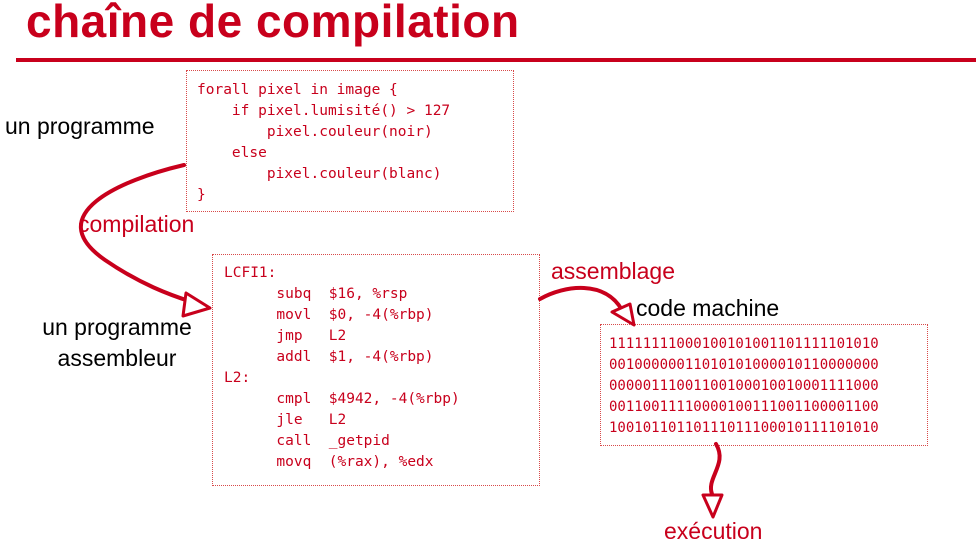 This screenshot has height=549, width=979. What do you see at coordinates (712, 506) in the screenshot?
I see `execution-arrowhead-icon` at bounding box center [712, 506].